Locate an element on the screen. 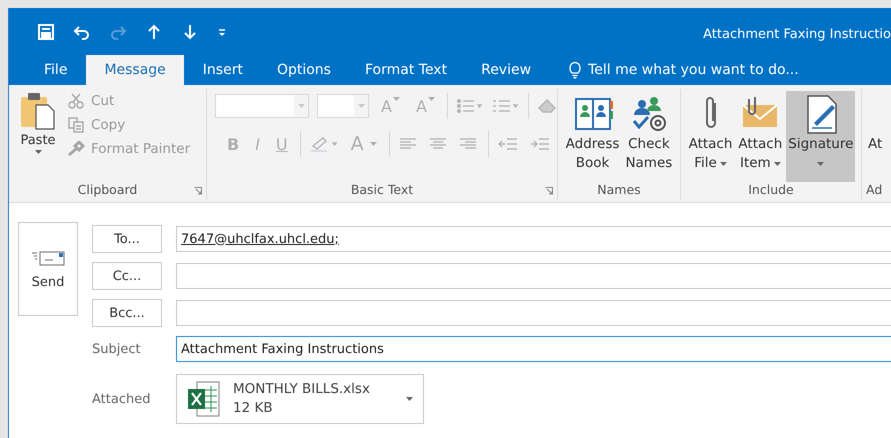  clipboard-icon is located at coordinates (38, 111).